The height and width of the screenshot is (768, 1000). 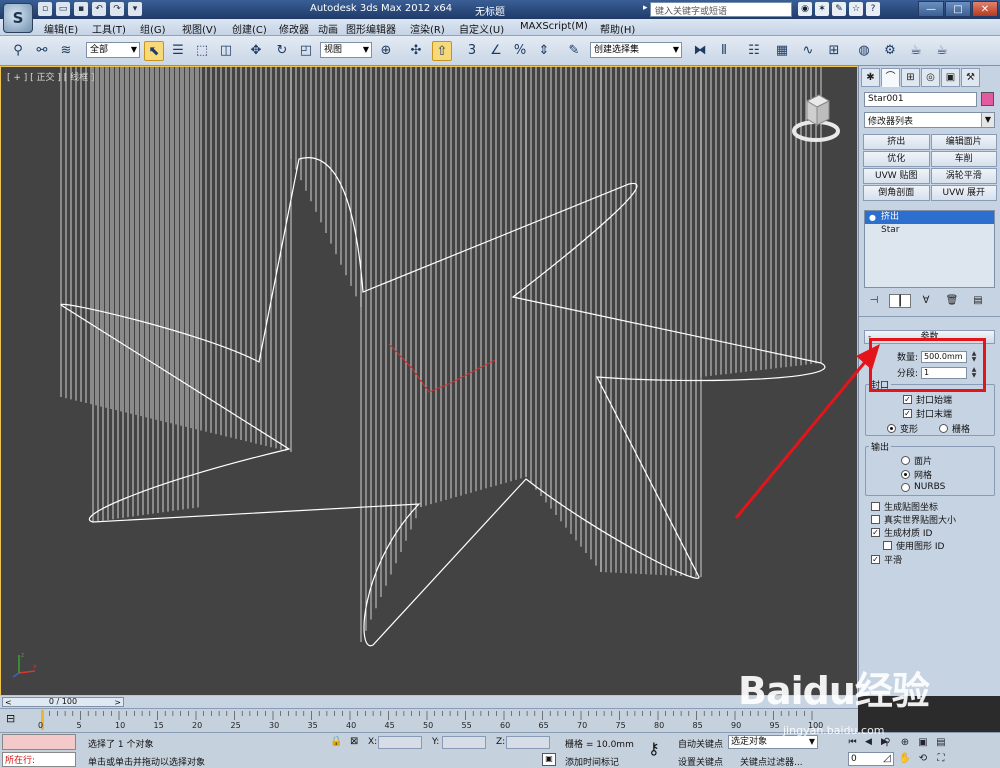 What do you see at coordinates (896, 142) in the screenshot?
I see `modifier-button-extrude: 挤出` at bounding box center [896, 142].